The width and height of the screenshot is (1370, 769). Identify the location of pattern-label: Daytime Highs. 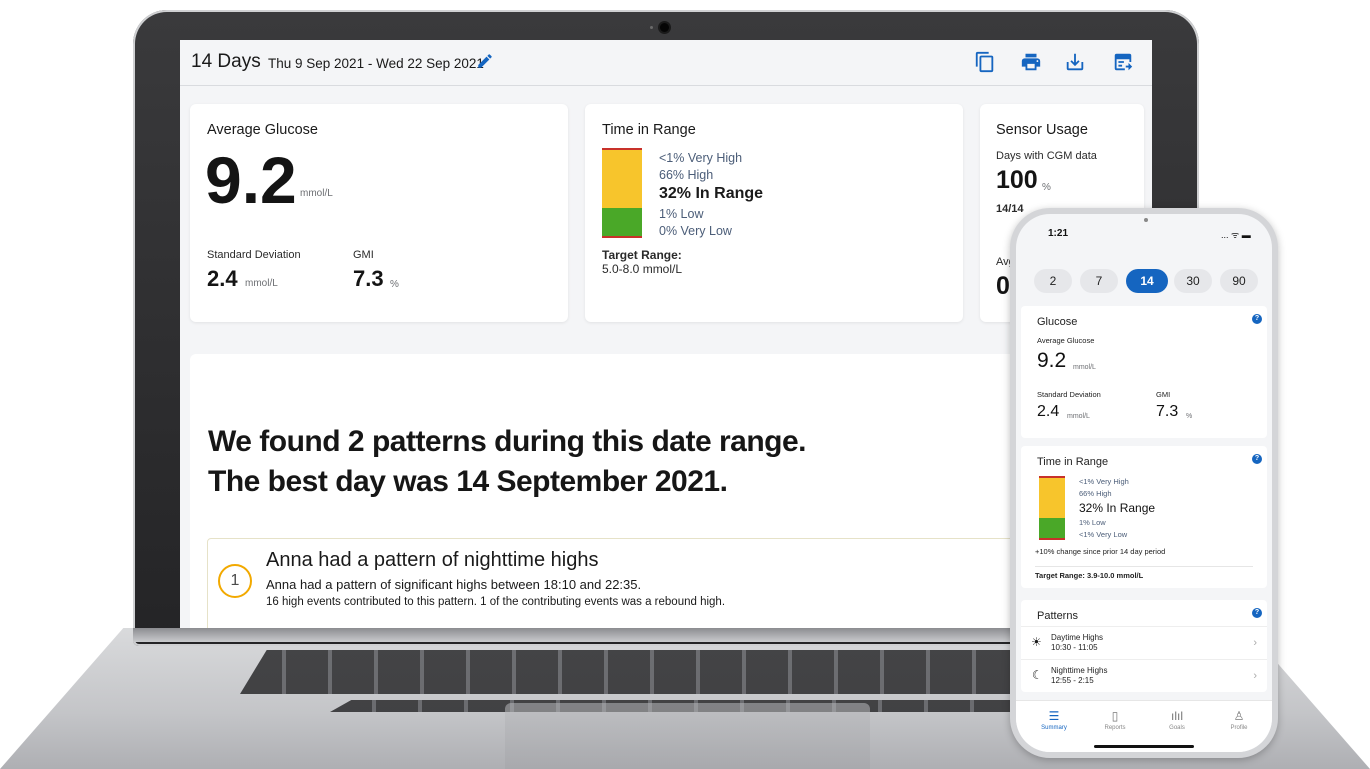
(1077, 637).